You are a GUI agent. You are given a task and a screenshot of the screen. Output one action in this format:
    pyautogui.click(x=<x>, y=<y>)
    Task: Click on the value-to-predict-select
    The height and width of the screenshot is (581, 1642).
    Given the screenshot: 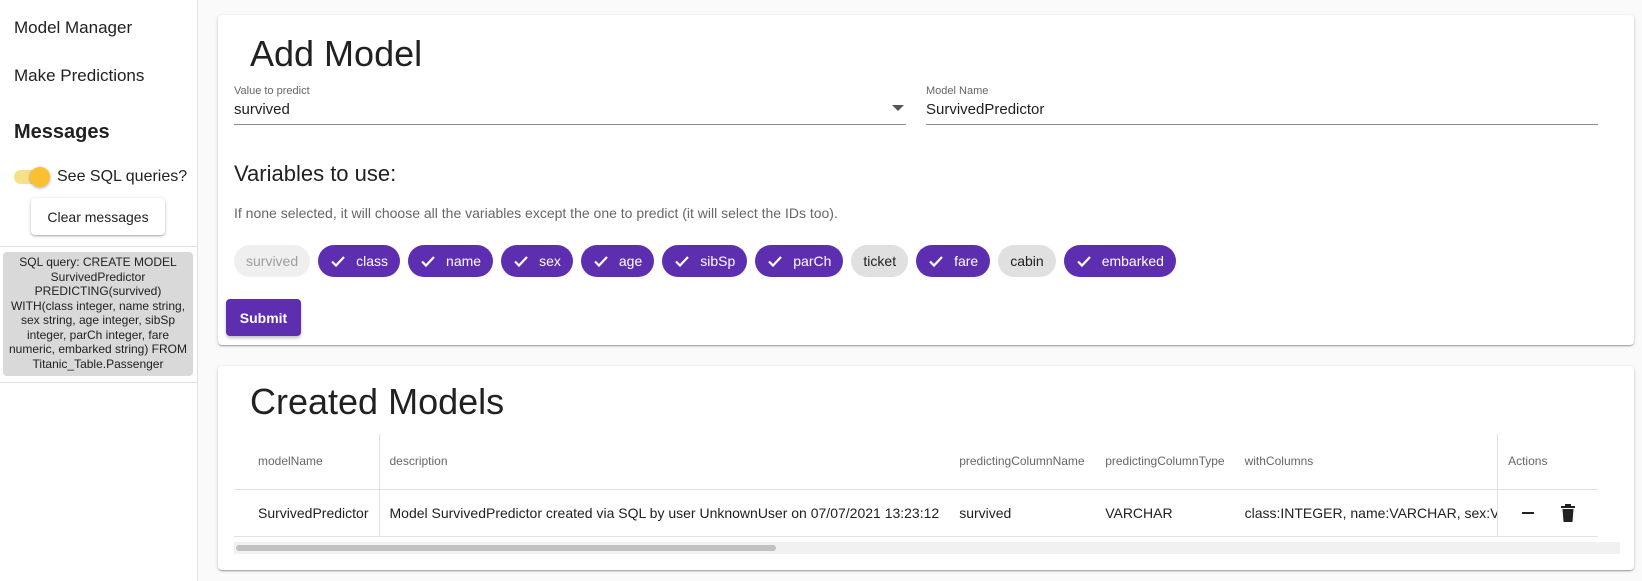 What is the action you would take?
    pyautogui.click(x=570, y=111)
    